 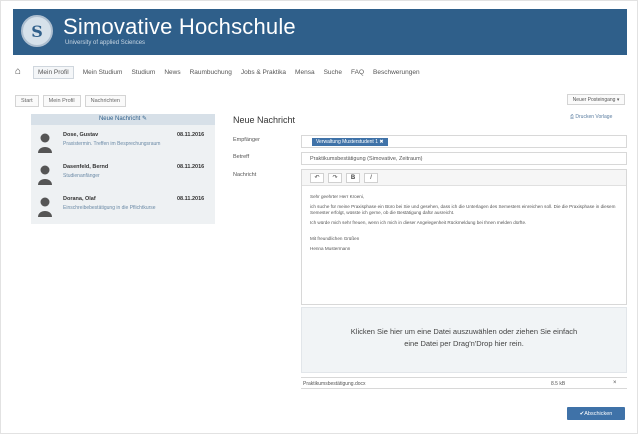 I want to click on folder-dropdown: Neuer Posteingang ▾, so click(x=596, y=99).